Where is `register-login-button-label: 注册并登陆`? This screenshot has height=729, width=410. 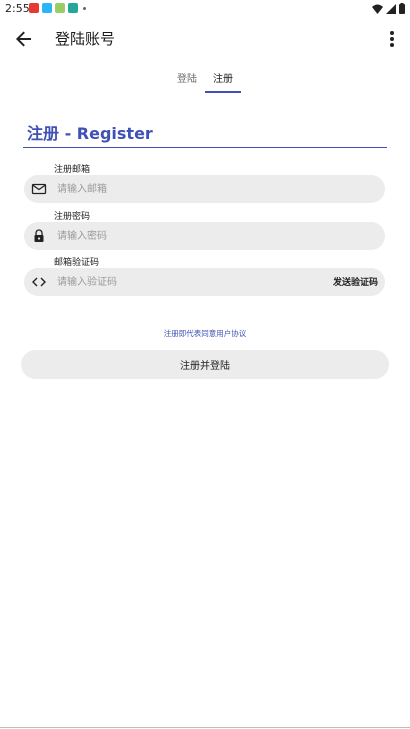
register-login-button-label: 注册并登陆 is located at coordinates (205, 366).